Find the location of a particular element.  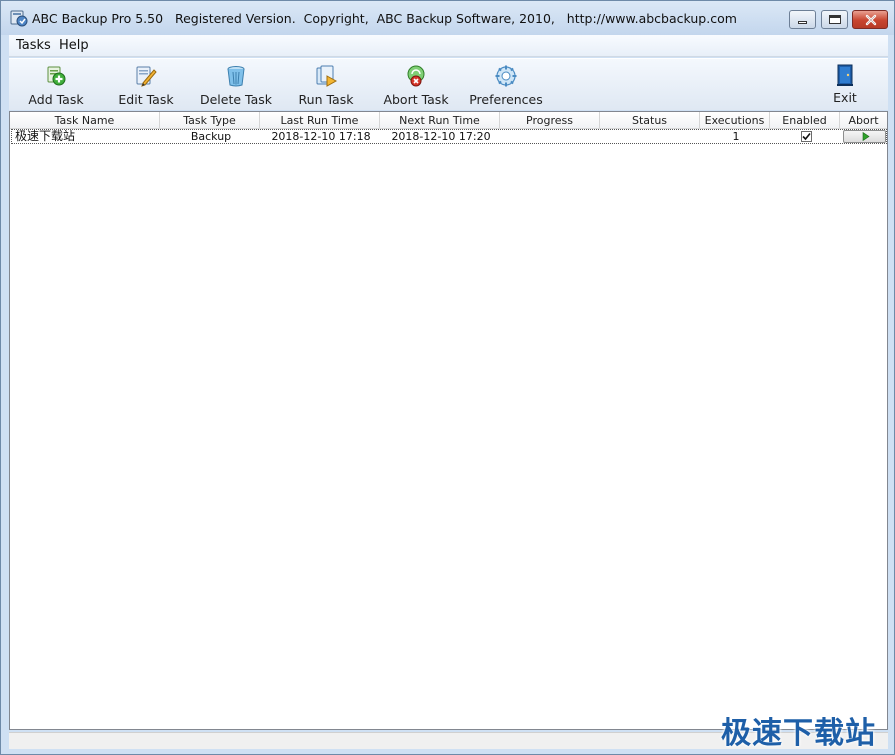

add-task-button: Add Task is located at coordinates (56, 85).